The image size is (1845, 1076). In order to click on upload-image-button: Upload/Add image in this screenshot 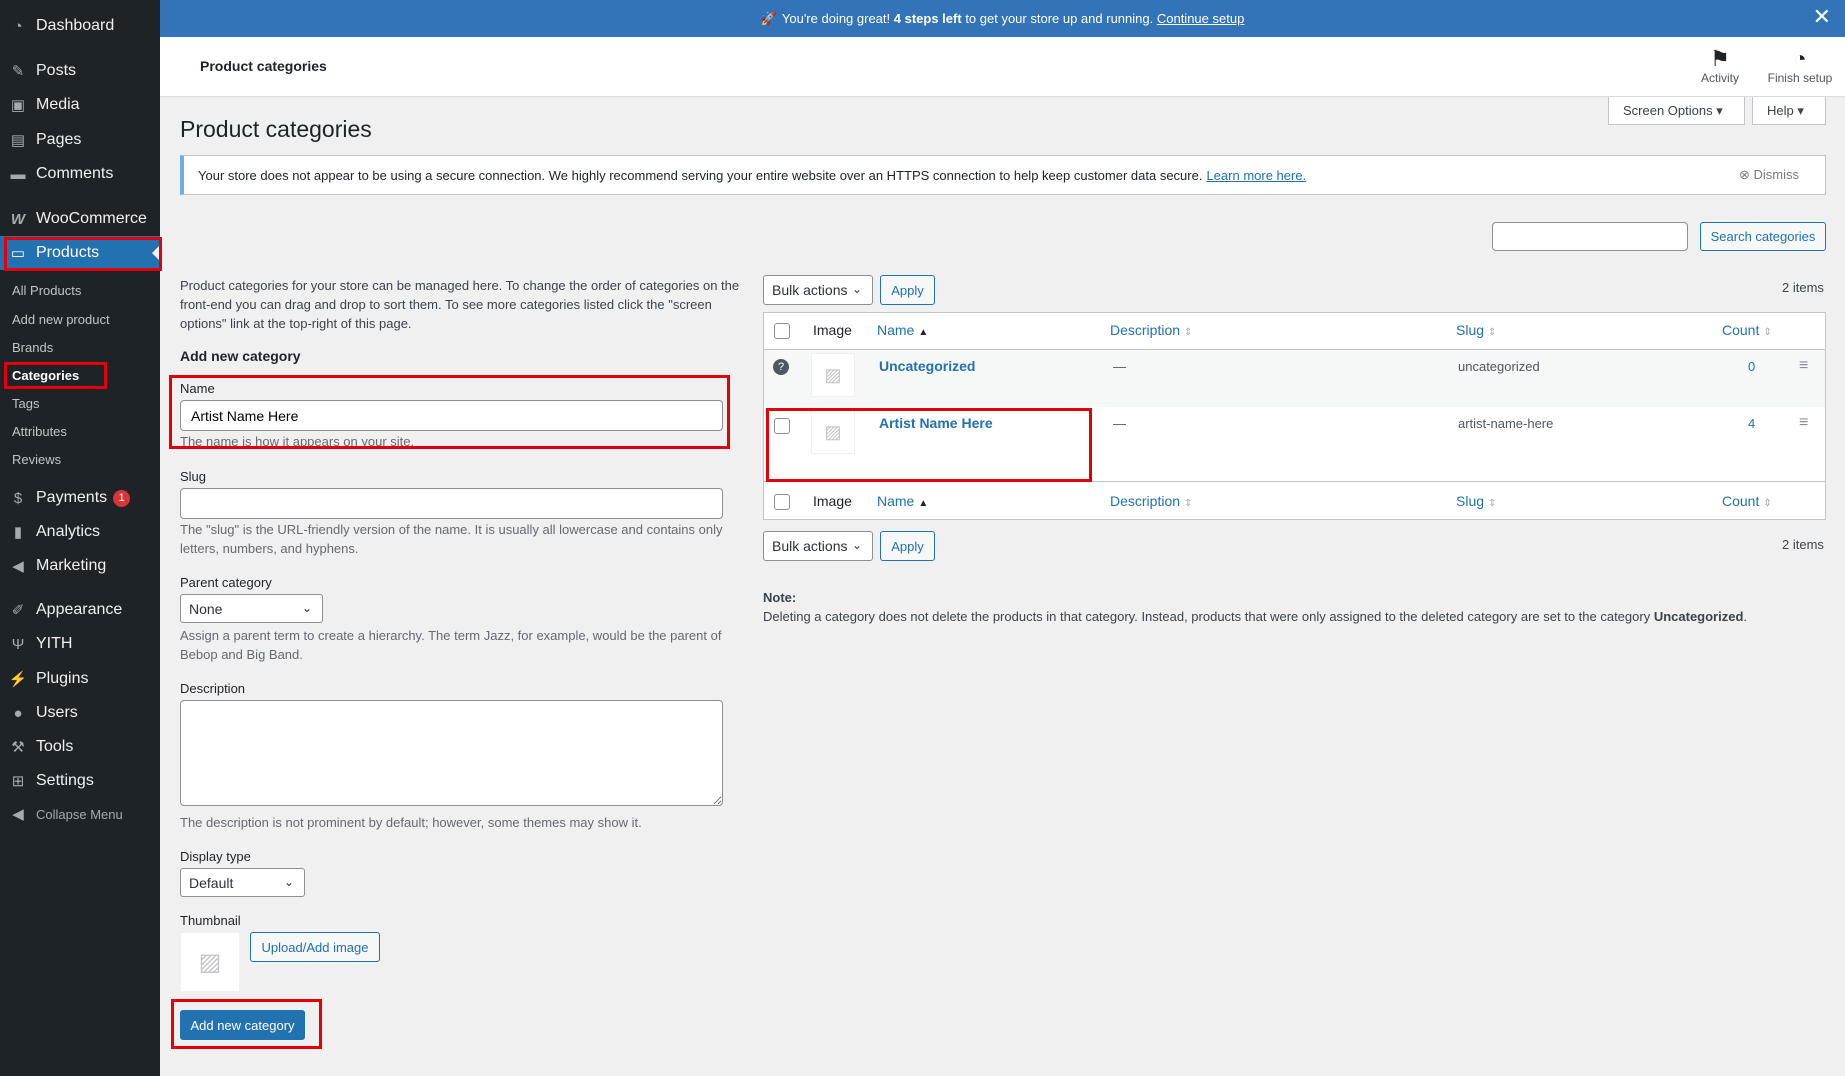, I will do `click(315, 947)`.